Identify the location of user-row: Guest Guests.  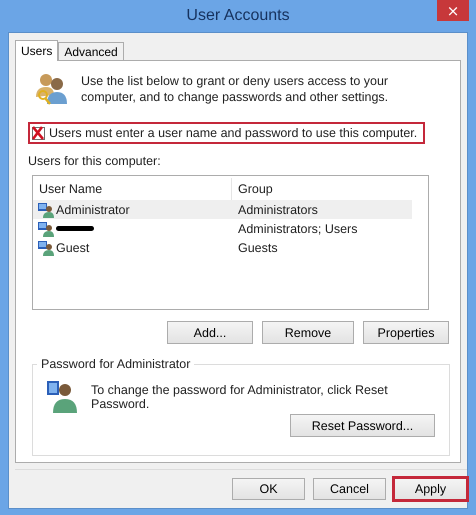
(222, 247).